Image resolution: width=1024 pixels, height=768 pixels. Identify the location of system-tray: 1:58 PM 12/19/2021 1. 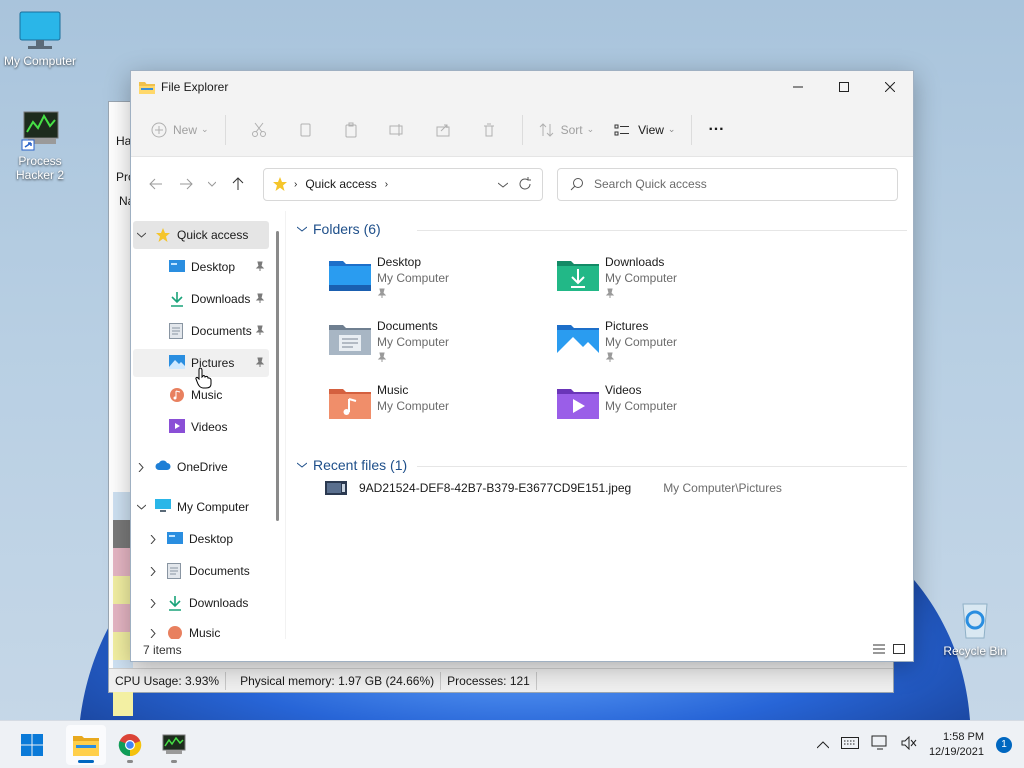
(920, 745).